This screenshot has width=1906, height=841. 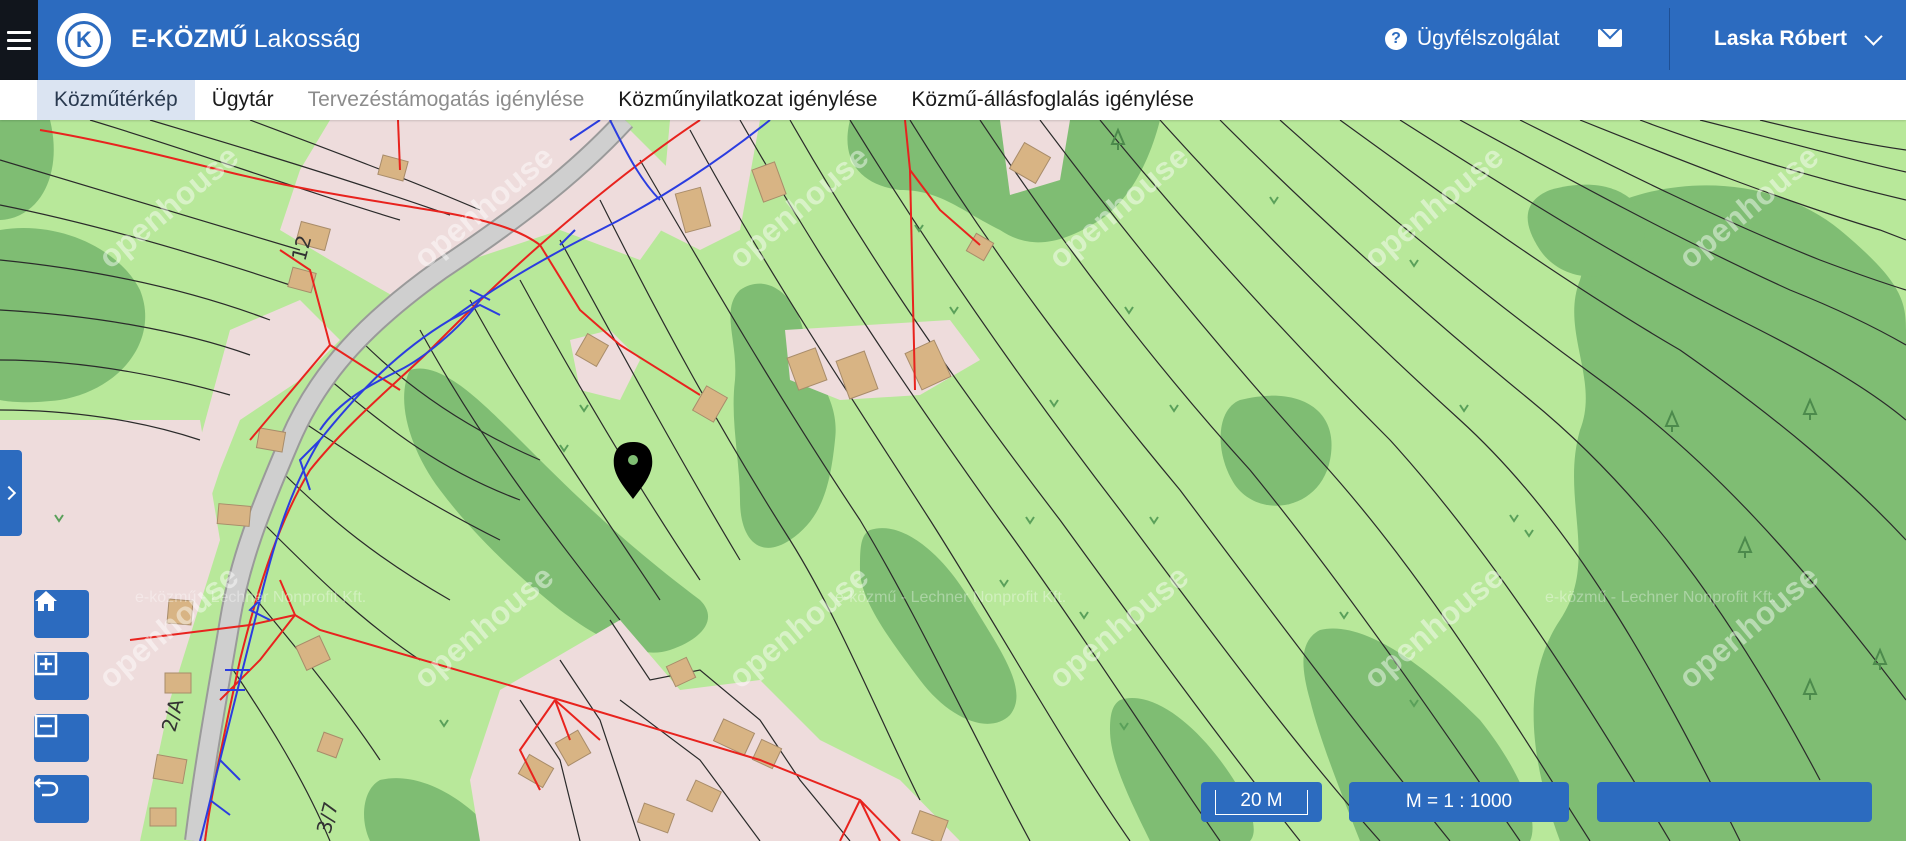 I want to click on scale-length-box: 20 M, so click(x=1261, y=802).